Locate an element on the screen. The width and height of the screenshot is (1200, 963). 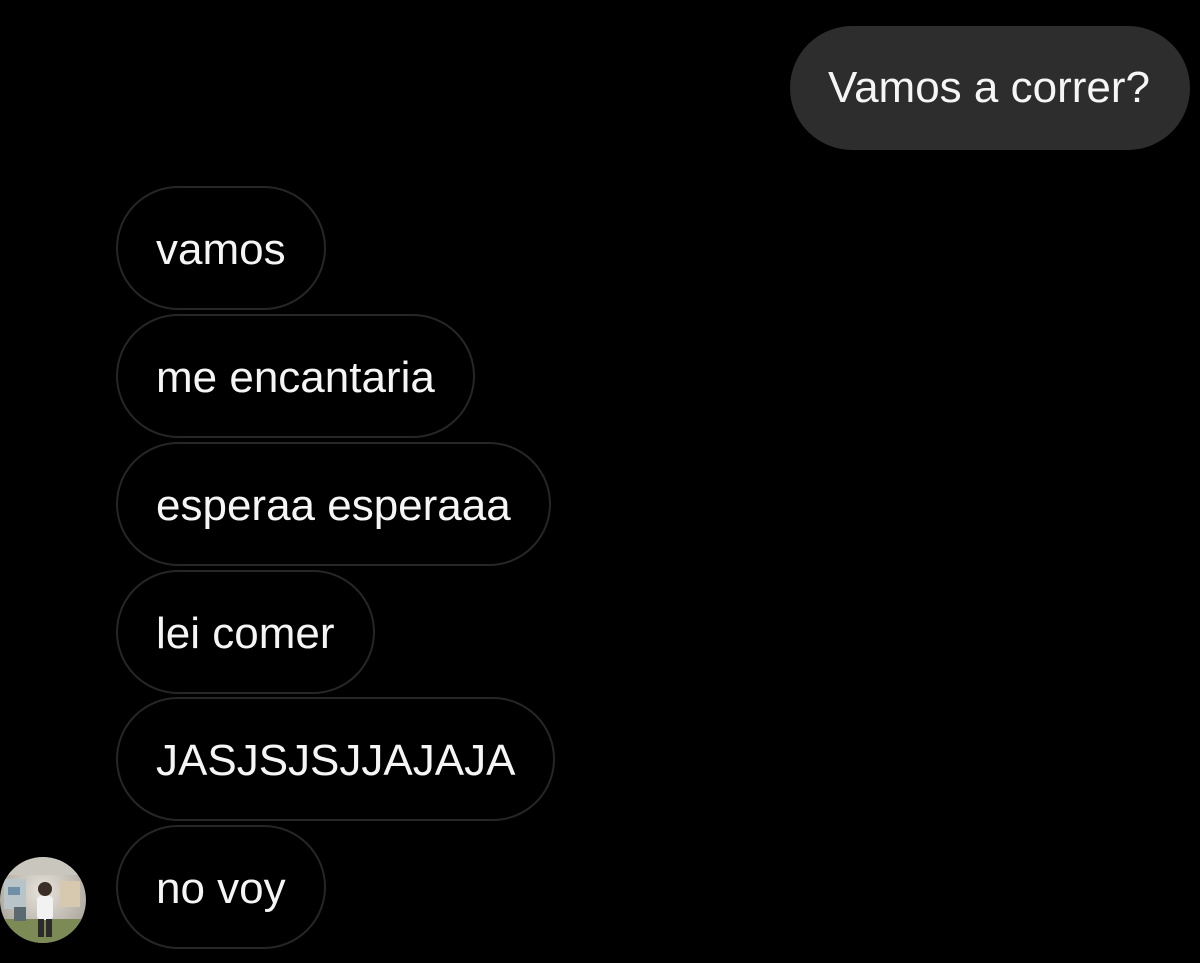
message-bubble-received: lei comer is located at coordinates (245, 632).